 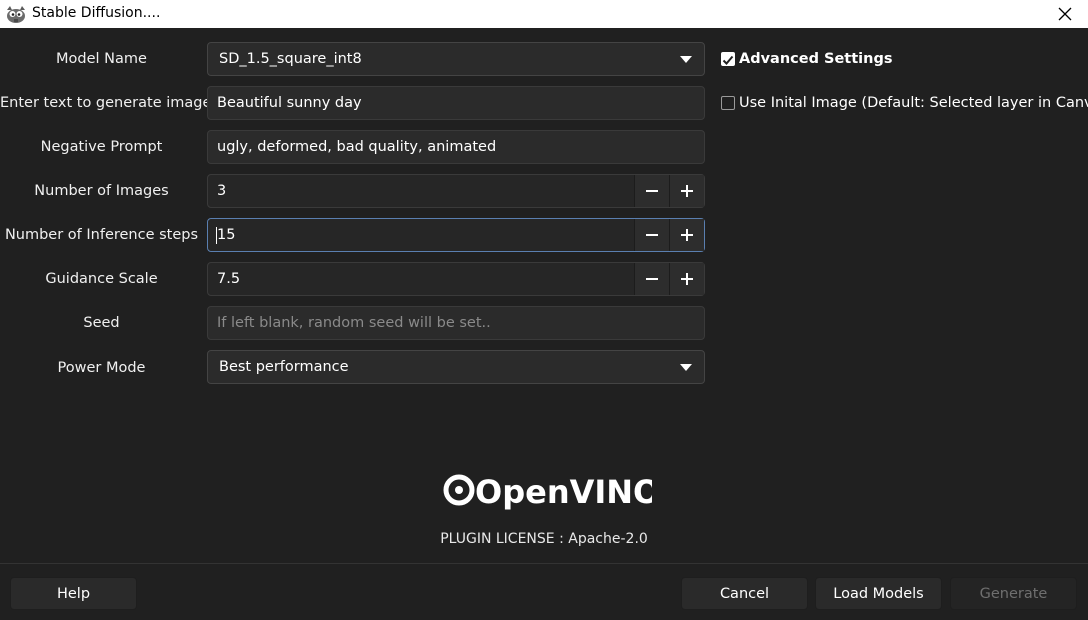 I want to click on inference-steps-label: Number of Inference steps, so click(x=101, y=235).